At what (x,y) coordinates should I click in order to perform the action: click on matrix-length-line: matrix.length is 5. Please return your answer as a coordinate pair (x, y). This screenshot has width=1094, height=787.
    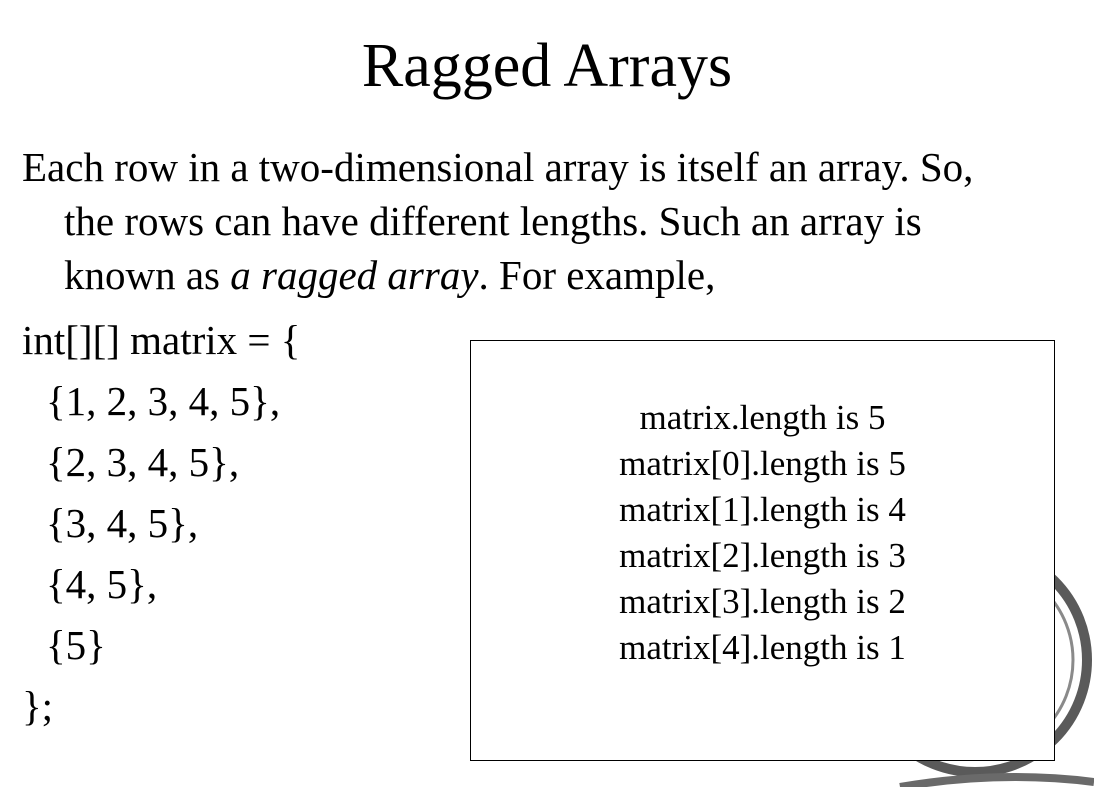
    Looking at the image, I should click on (762, 417).